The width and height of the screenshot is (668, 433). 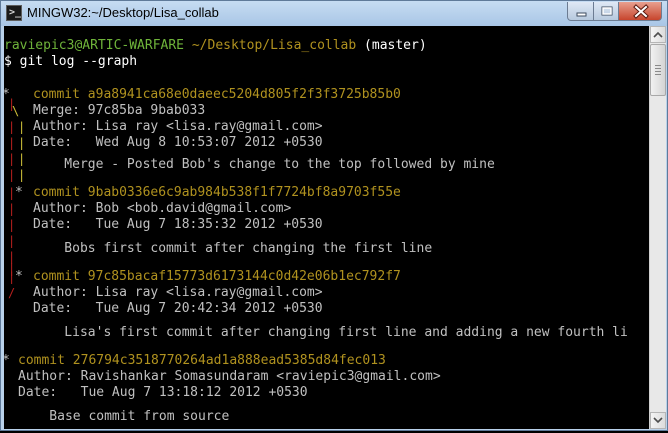 I want to click on maximize-button, so click(x=606, y=11).